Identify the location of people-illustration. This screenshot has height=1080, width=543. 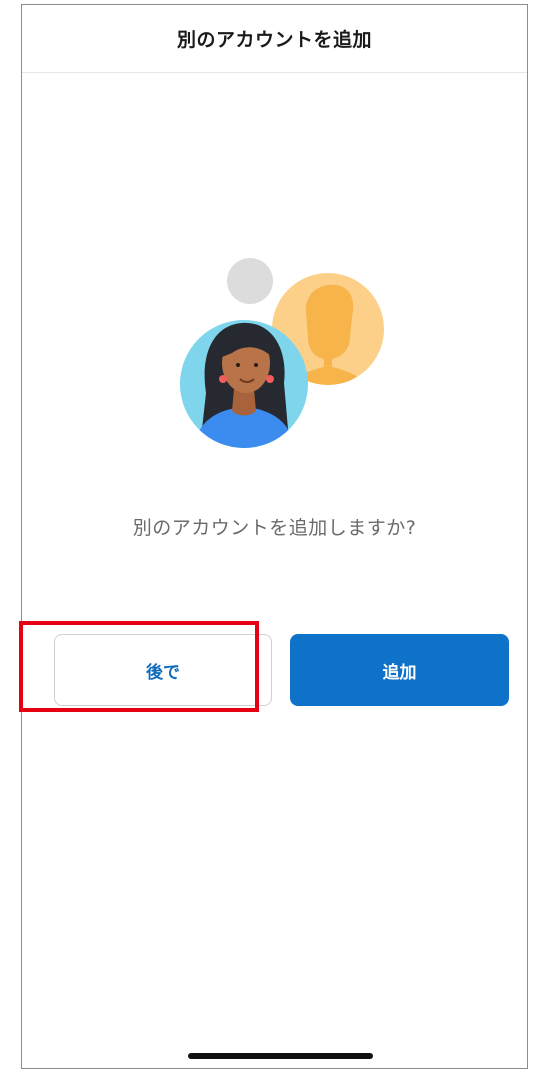
(283, 351).